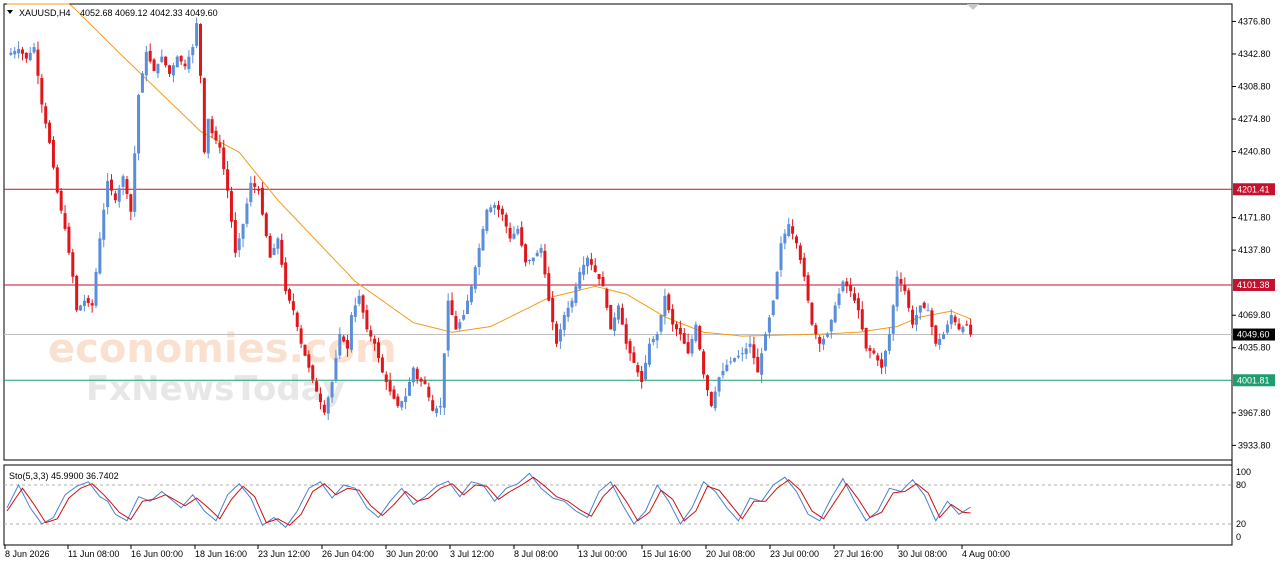 The height and width of the screenshot is (567, 1280). I want to click on time-tick-label: 20 Jul 08:00, so click(730, 554).